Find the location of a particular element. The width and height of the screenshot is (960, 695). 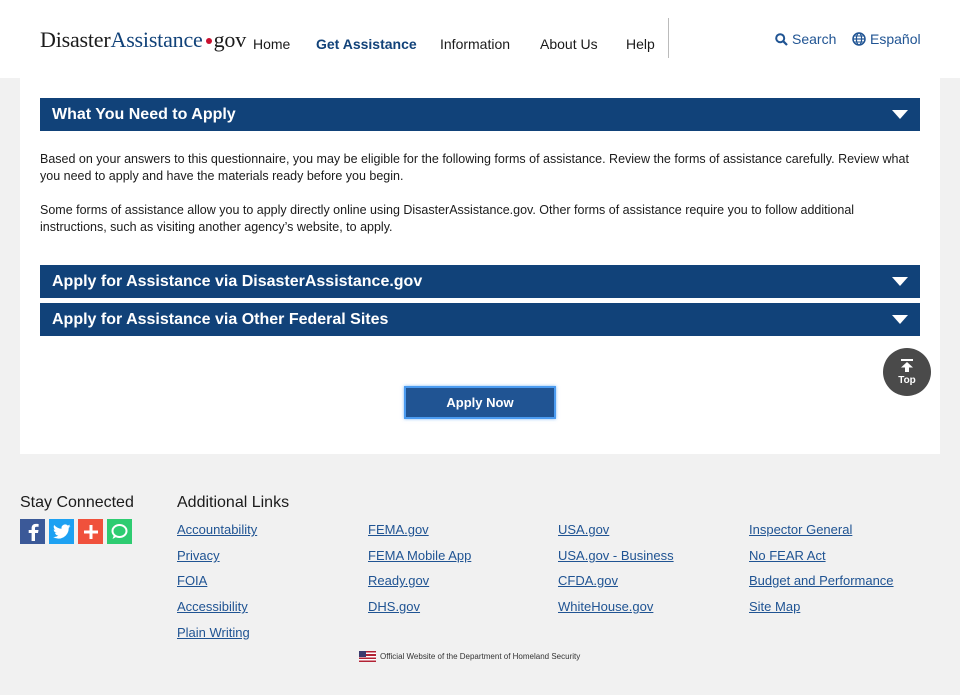

footer-link-no-fear-act: No FEAR Act is located at coordinates (787, 555).